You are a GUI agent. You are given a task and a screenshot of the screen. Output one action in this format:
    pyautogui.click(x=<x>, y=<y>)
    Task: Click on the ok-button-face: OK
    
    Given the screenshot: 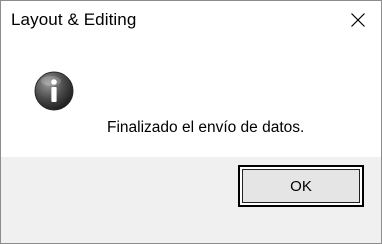 What is the action you would take?
    pyautogui.click(x=301, y=186)
    